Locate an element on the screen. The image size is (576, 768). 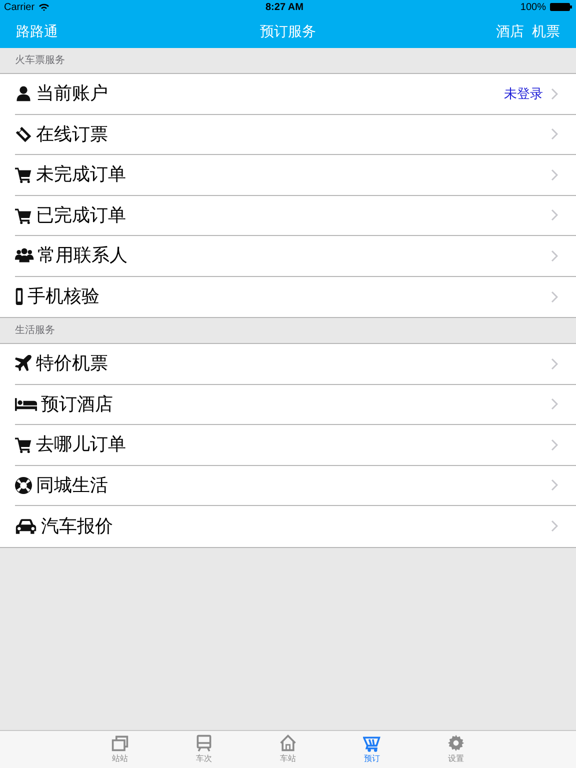
row-label: 在线订票 is located at coordinates (72, 134).